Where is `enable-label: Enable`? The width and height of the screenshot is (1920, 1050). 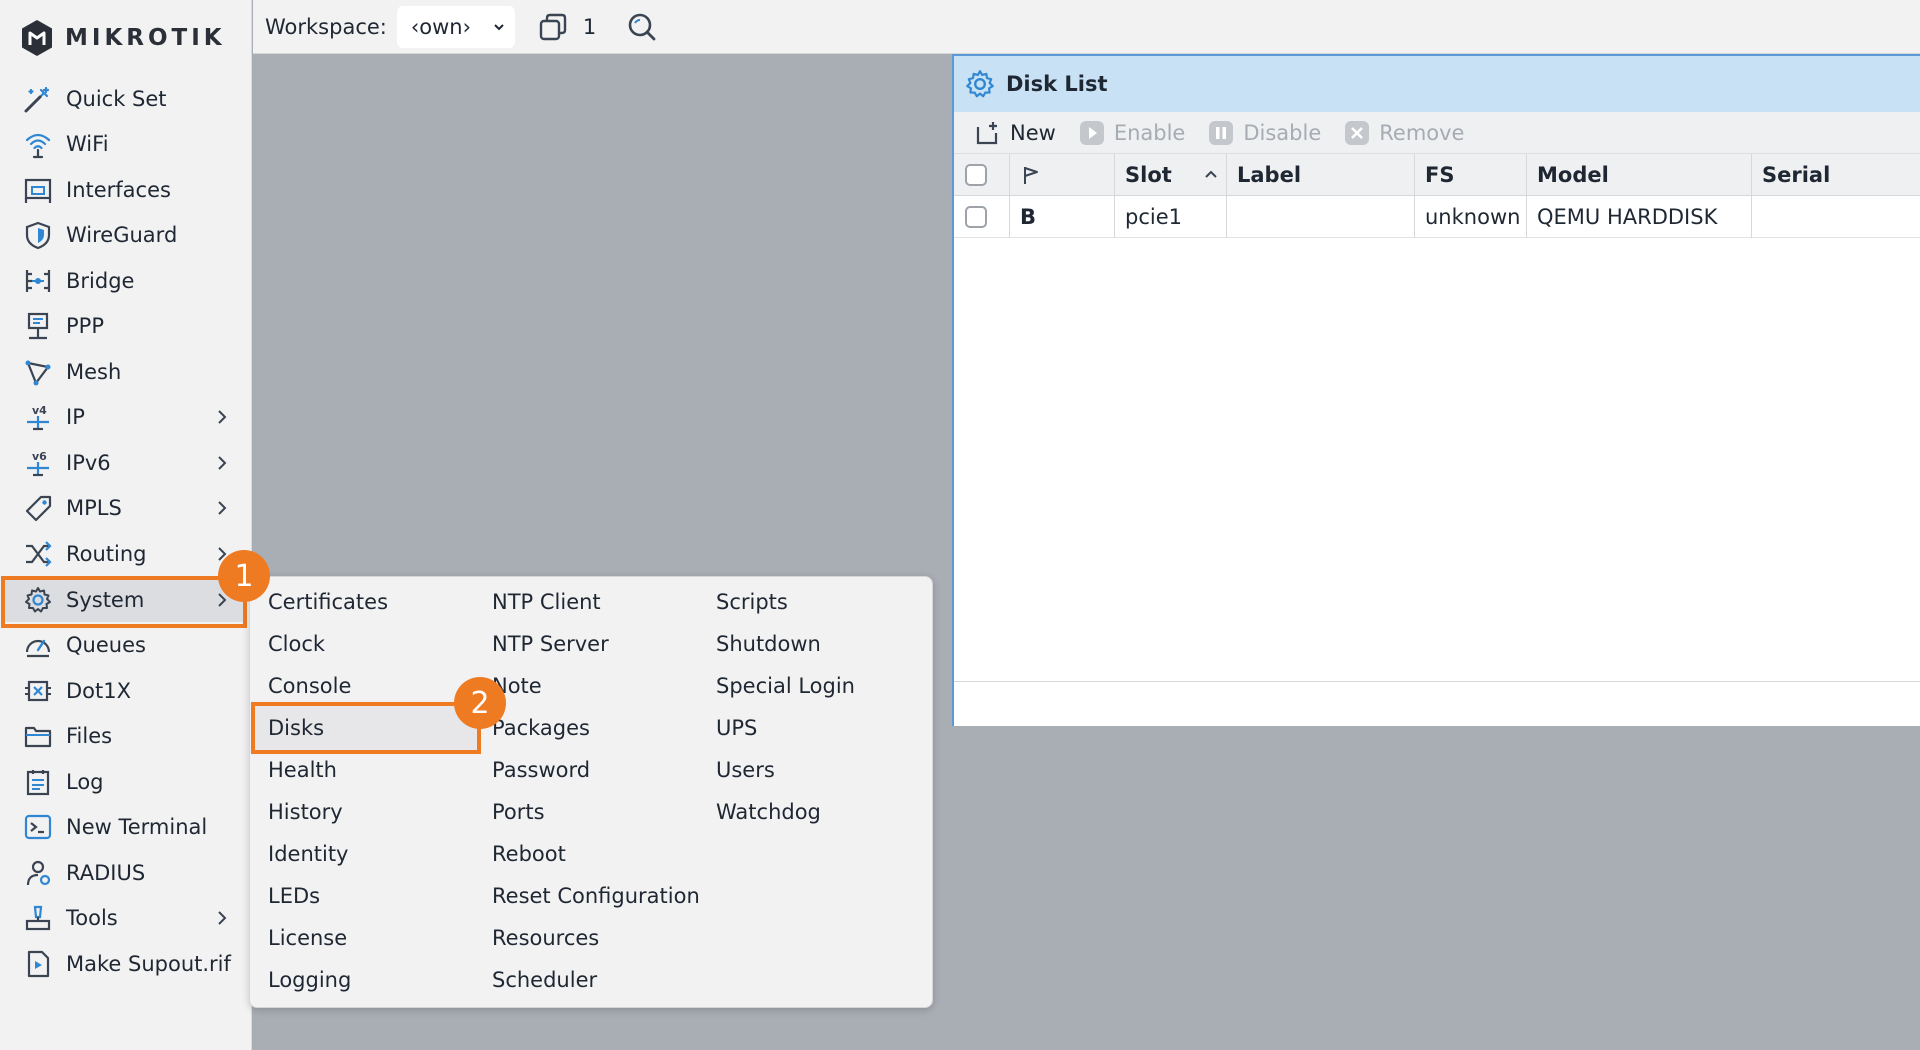
enable-label: Enable is located at coordinates (1149, 132).